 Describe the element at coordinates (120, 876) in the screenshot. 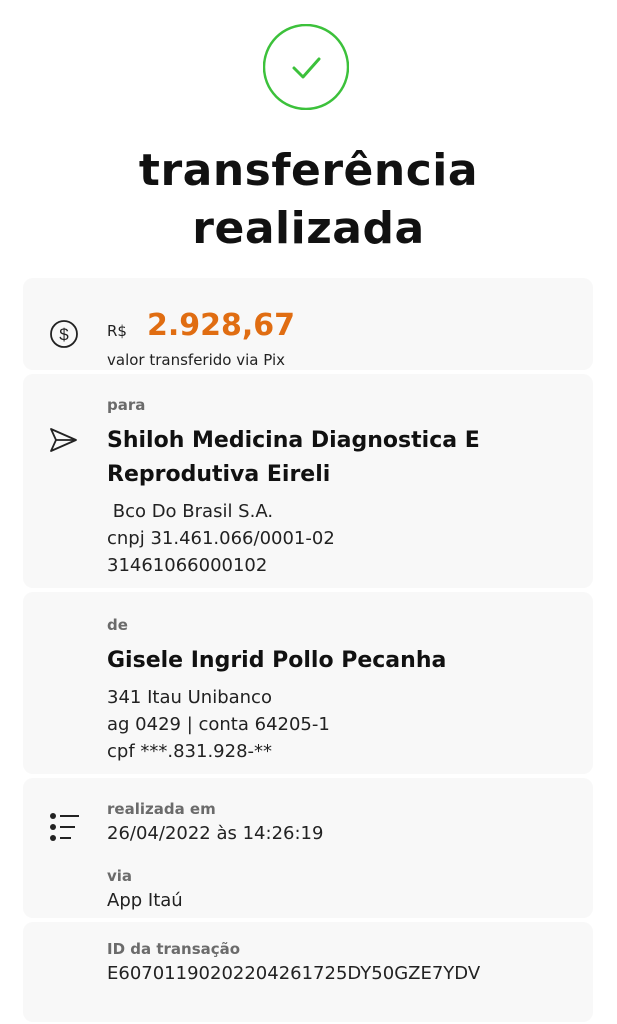

I see `via-label: via` at that location.